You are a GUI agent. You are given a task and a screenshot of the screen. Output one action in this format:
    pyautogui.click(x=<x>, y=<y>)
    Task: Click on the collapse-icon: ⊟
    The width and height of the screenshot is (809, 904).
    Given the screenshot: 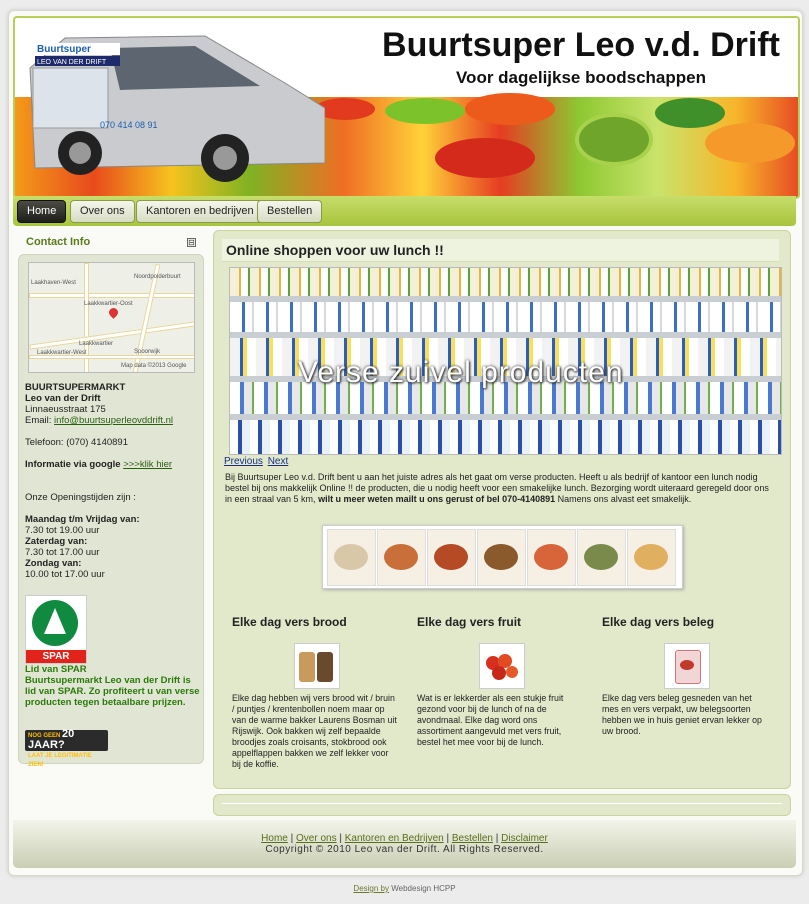 What is the action you would take?
    pyautogui.click(x=191, y=242)
    